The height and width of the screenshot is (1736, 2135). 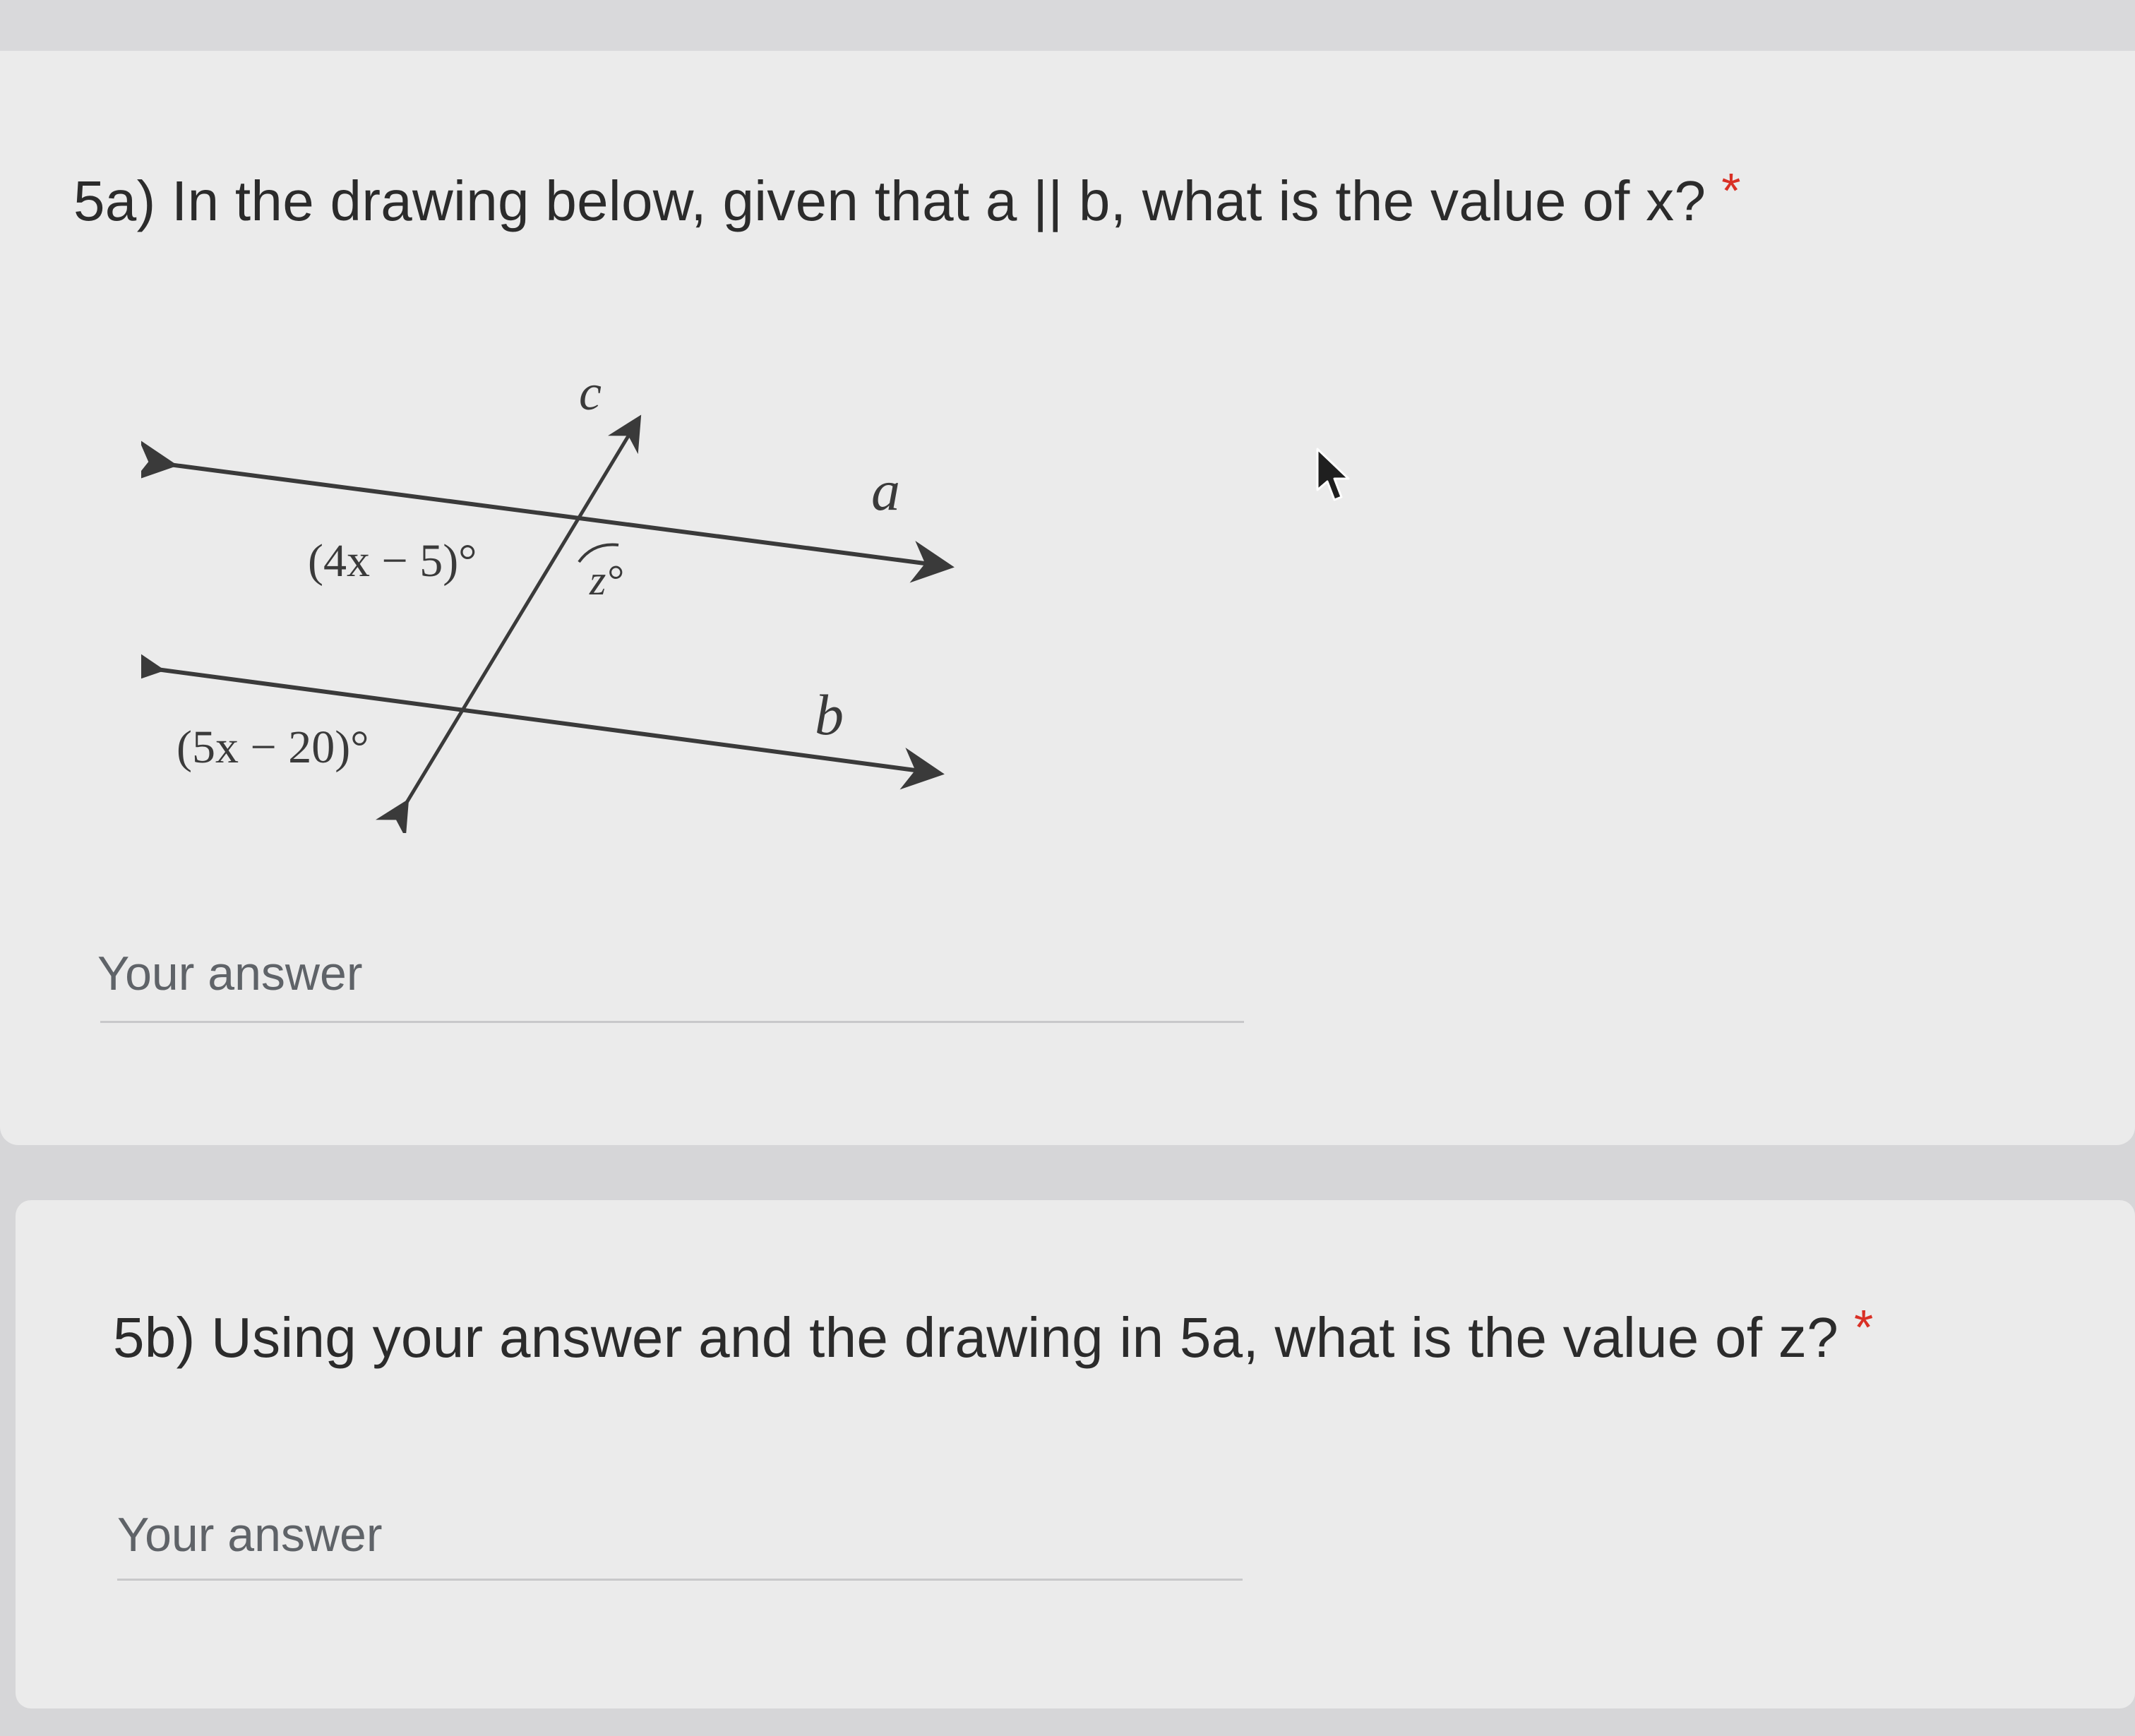 What do you see at coordinates (548, 598) in the screenshot?
I see `parallel-lines-diagram: c a b (4x − 5)° z° (5x − 20)°` at bounding box center [548, 598].